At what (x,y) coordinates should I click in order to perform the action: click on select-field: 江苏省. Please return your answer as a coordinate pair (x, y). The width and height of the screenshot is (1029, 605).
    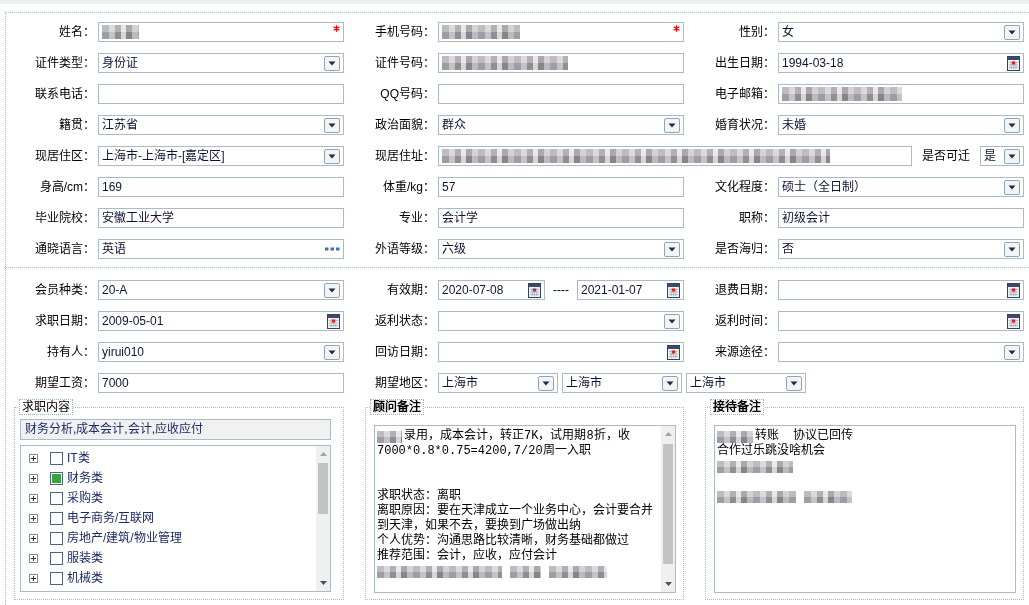
    Looking at the image, I should click on (221, 125).